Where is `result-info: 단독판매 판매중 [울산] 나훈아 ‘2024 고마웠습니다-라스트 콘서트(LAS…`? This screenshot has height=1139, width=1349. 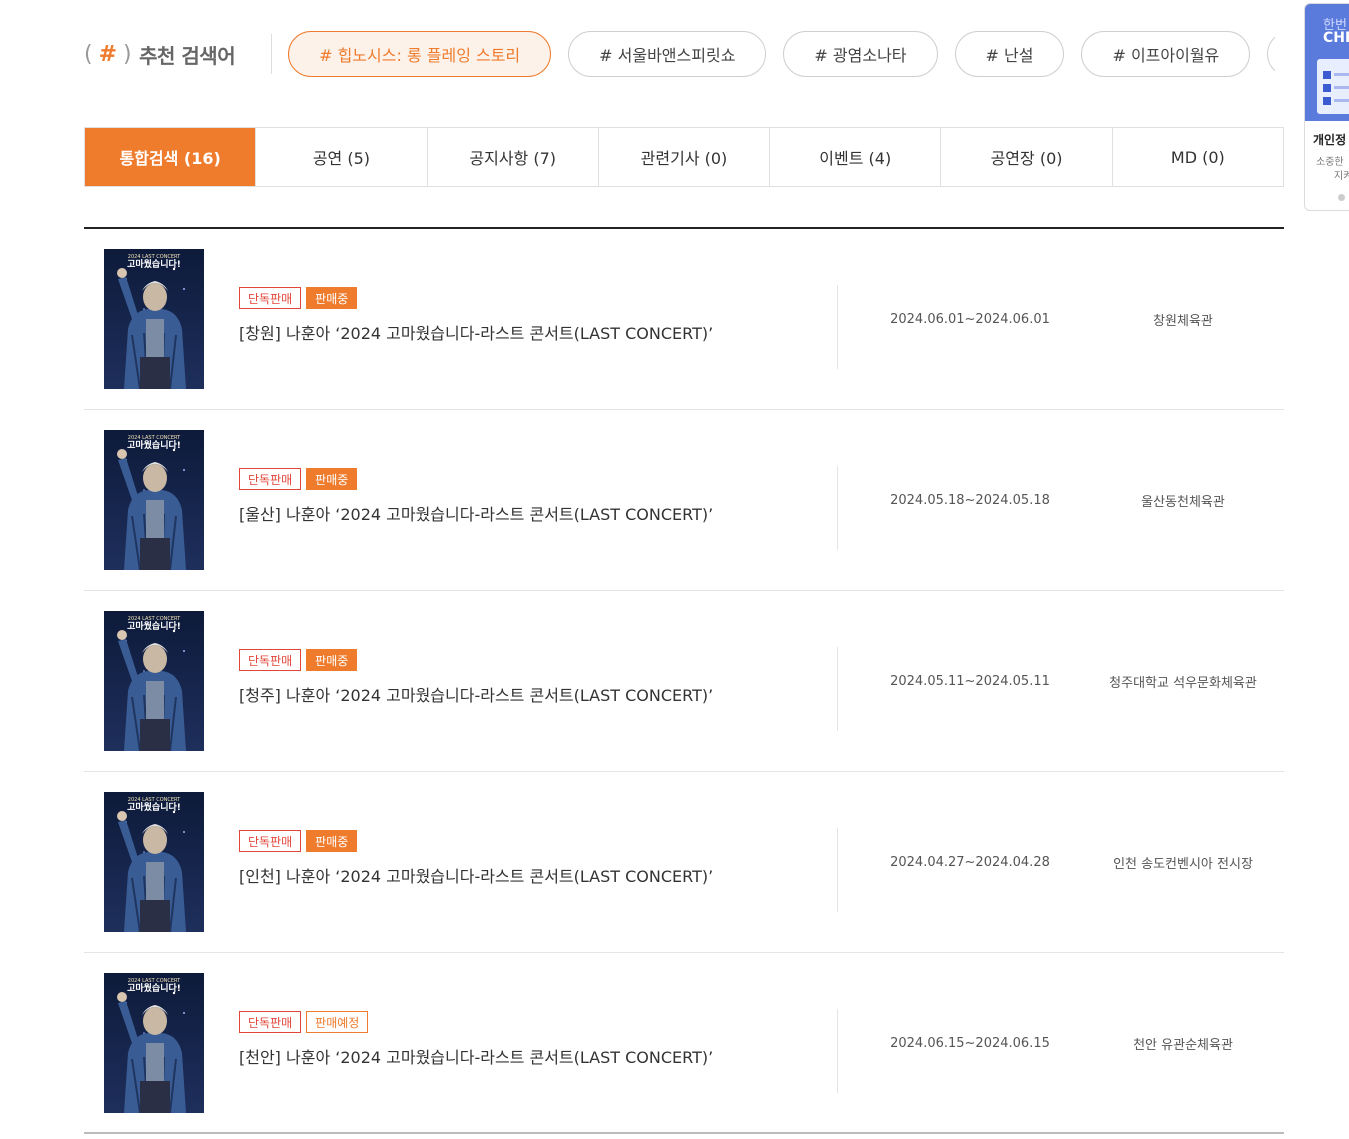
result-info: 단독판매 판매중 [울산] 나훈아 ‘2024 고마웠습니다-라스트 콘서트(LAS… is located at coordinates (476, 496).